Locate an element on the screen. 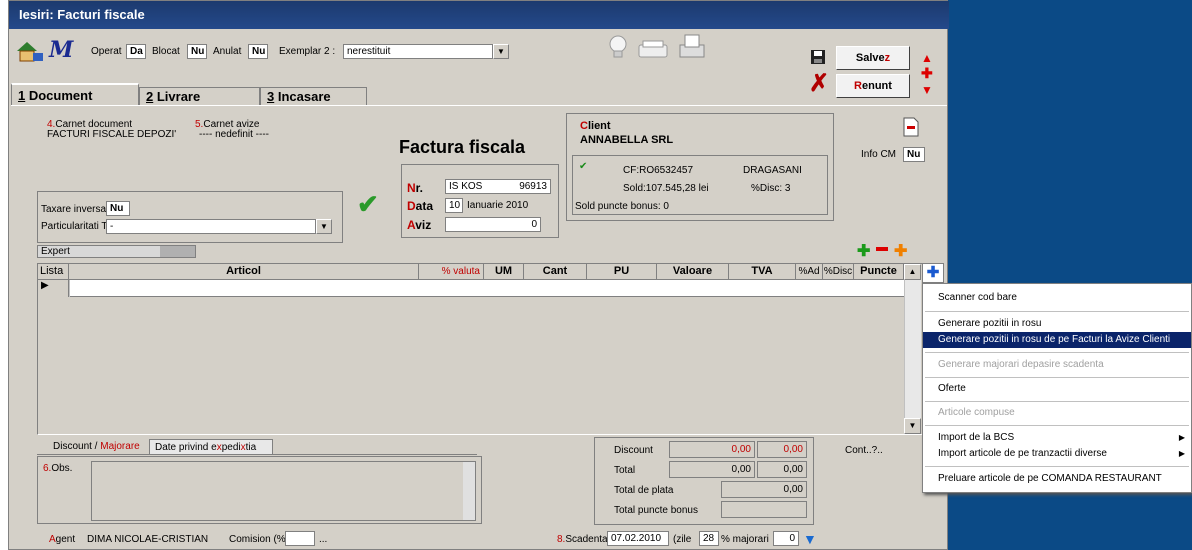  expert-label: Expert is located at coordinates (55, 251).